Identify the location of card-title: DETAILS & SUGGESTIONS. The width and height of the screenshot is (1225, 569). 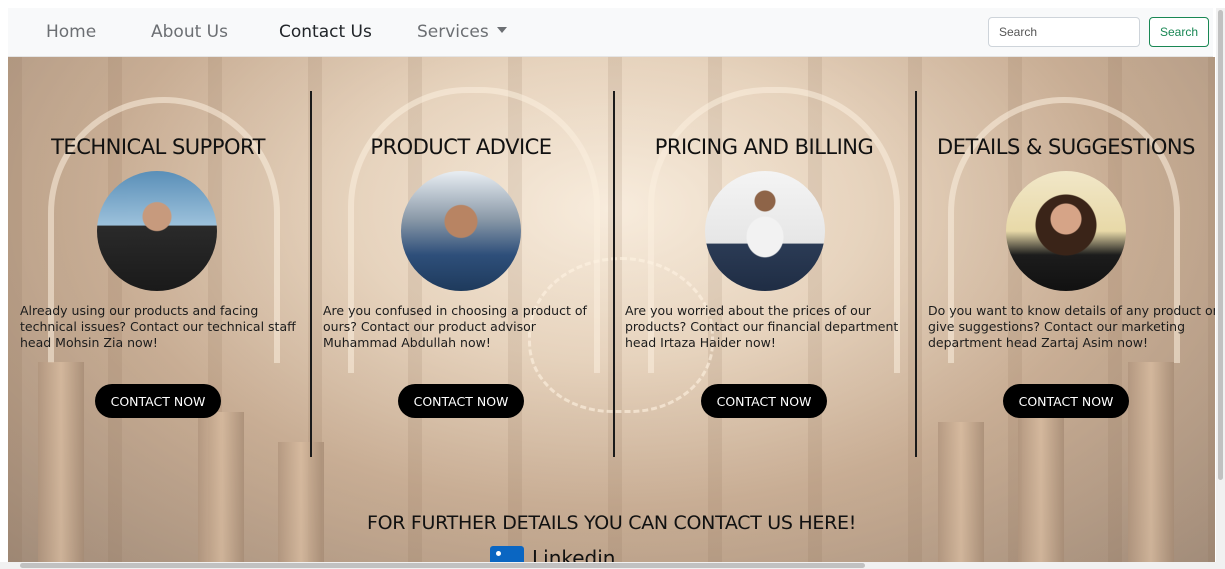
(1066, 147).